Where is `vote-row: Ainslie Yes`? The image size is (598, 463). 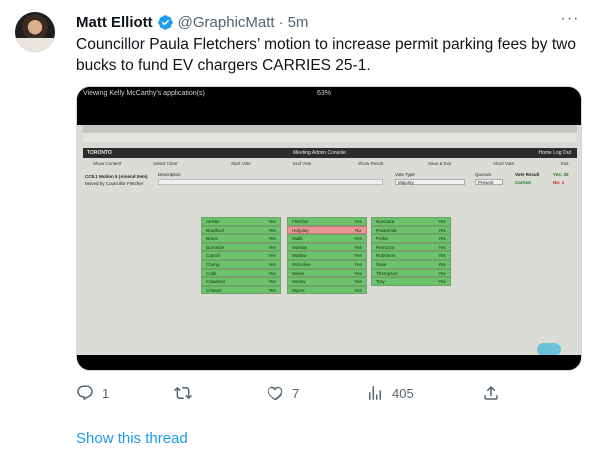 vote-row: Ainslie Yes is located at coordinates (241, 221).